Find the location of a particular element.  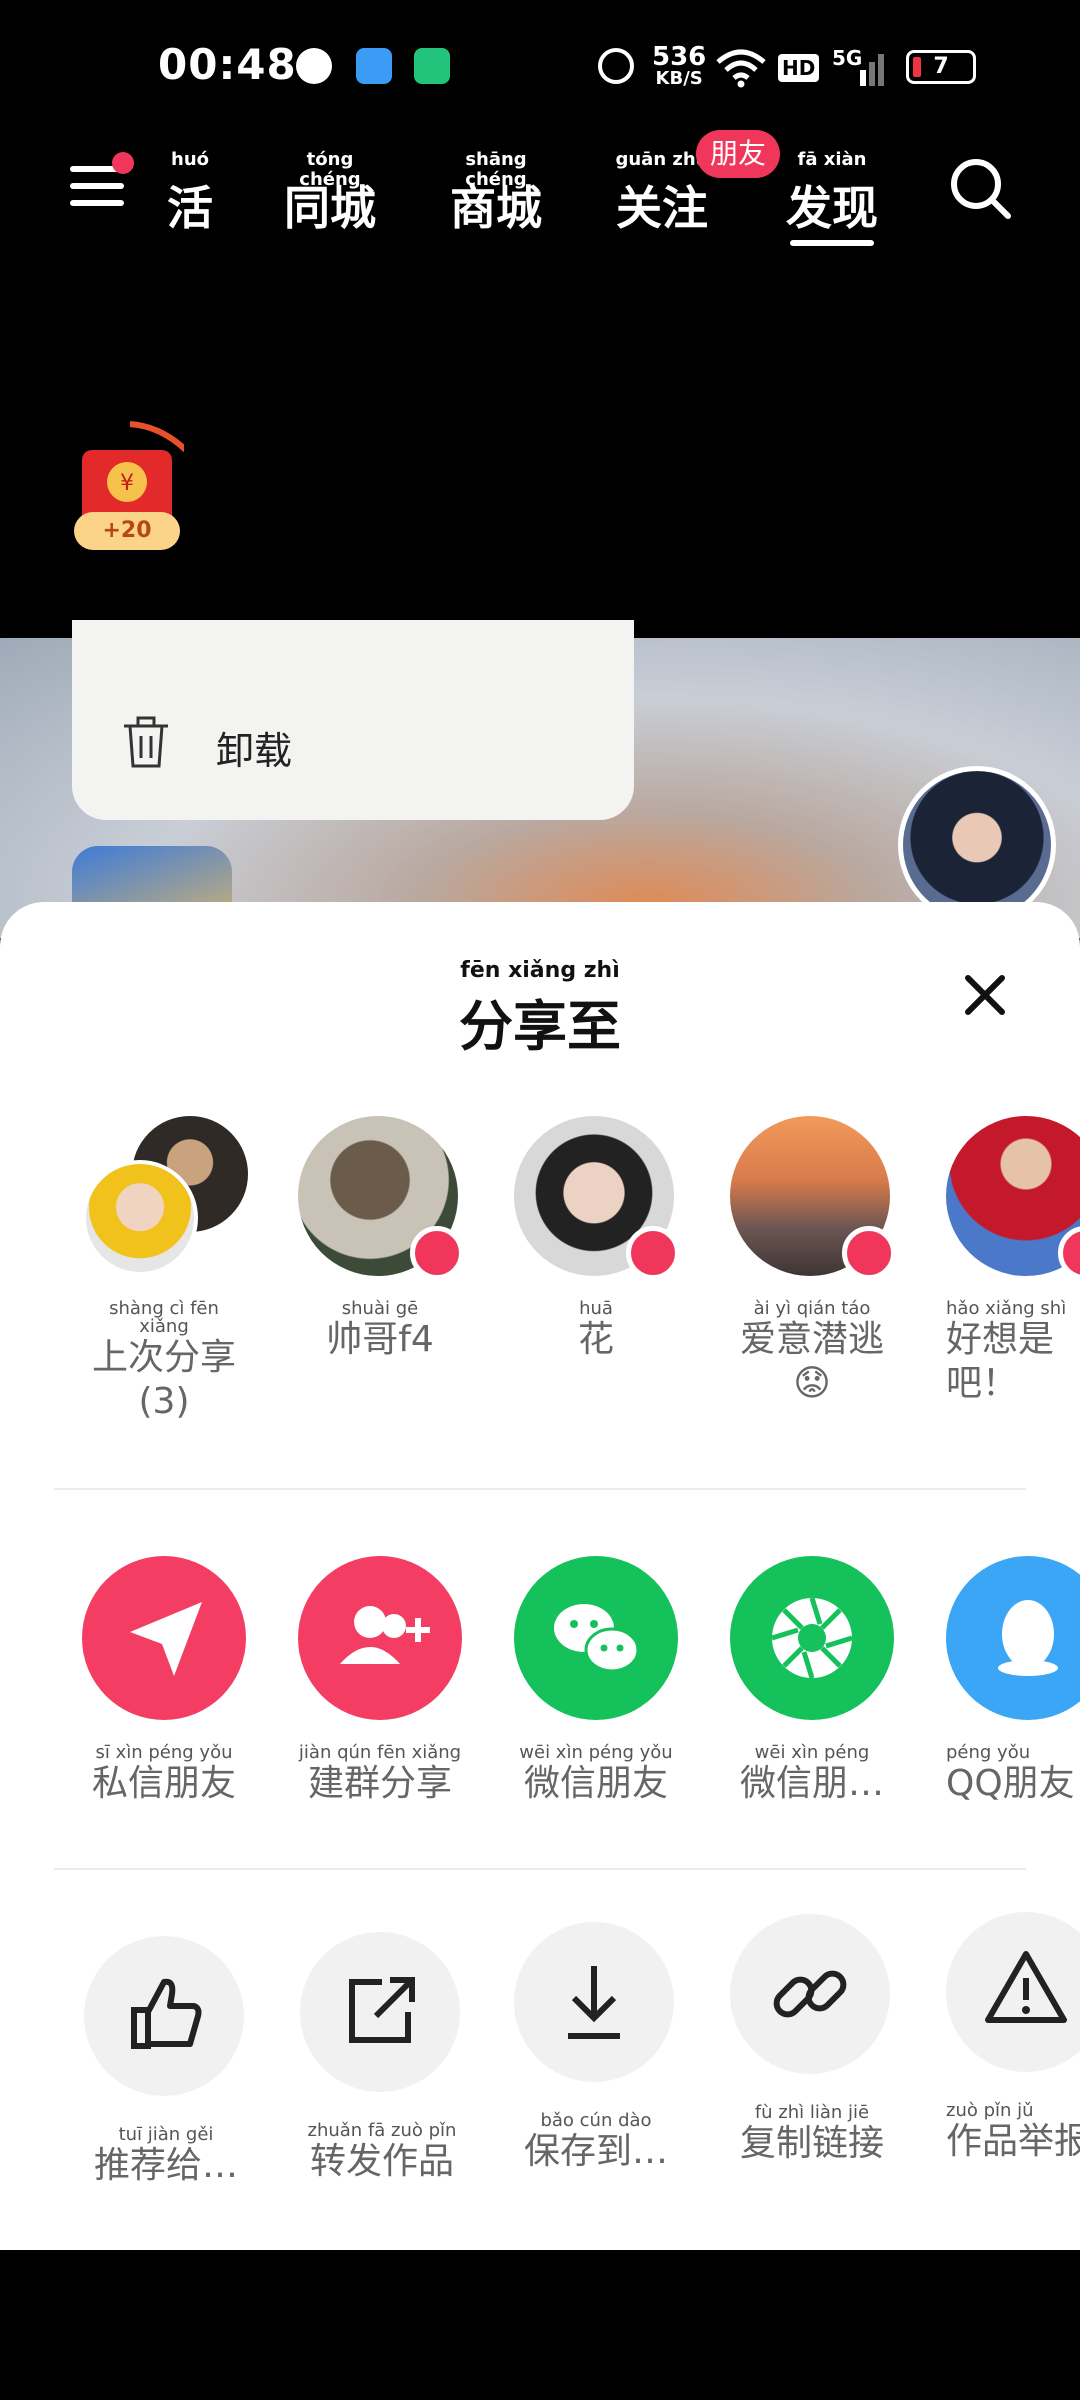

wechat-icon is located at coordinates (596, 1638).